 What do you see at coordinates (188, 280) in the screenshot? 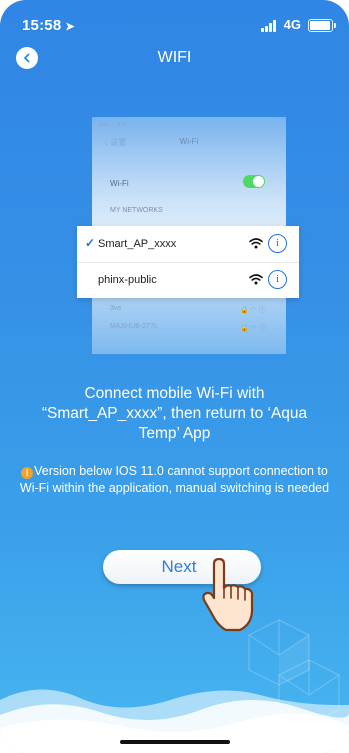
I see `list-item: phinx-public i` at bounding box center [188, 280].